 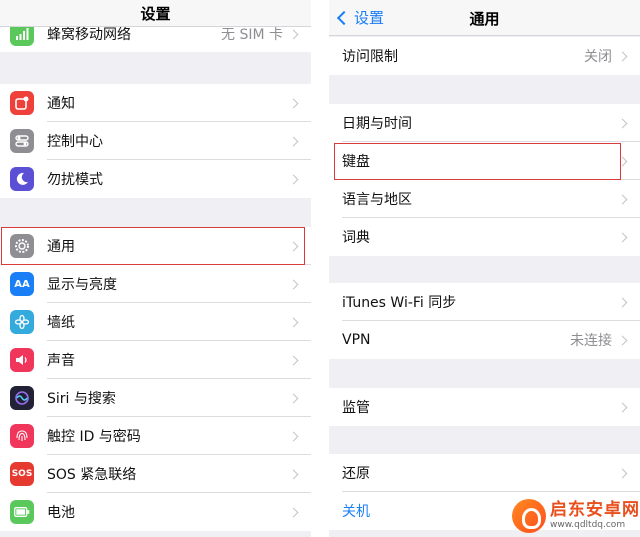 I want to click on general-row-label: 日期与时间, so click(x=377, y=124).